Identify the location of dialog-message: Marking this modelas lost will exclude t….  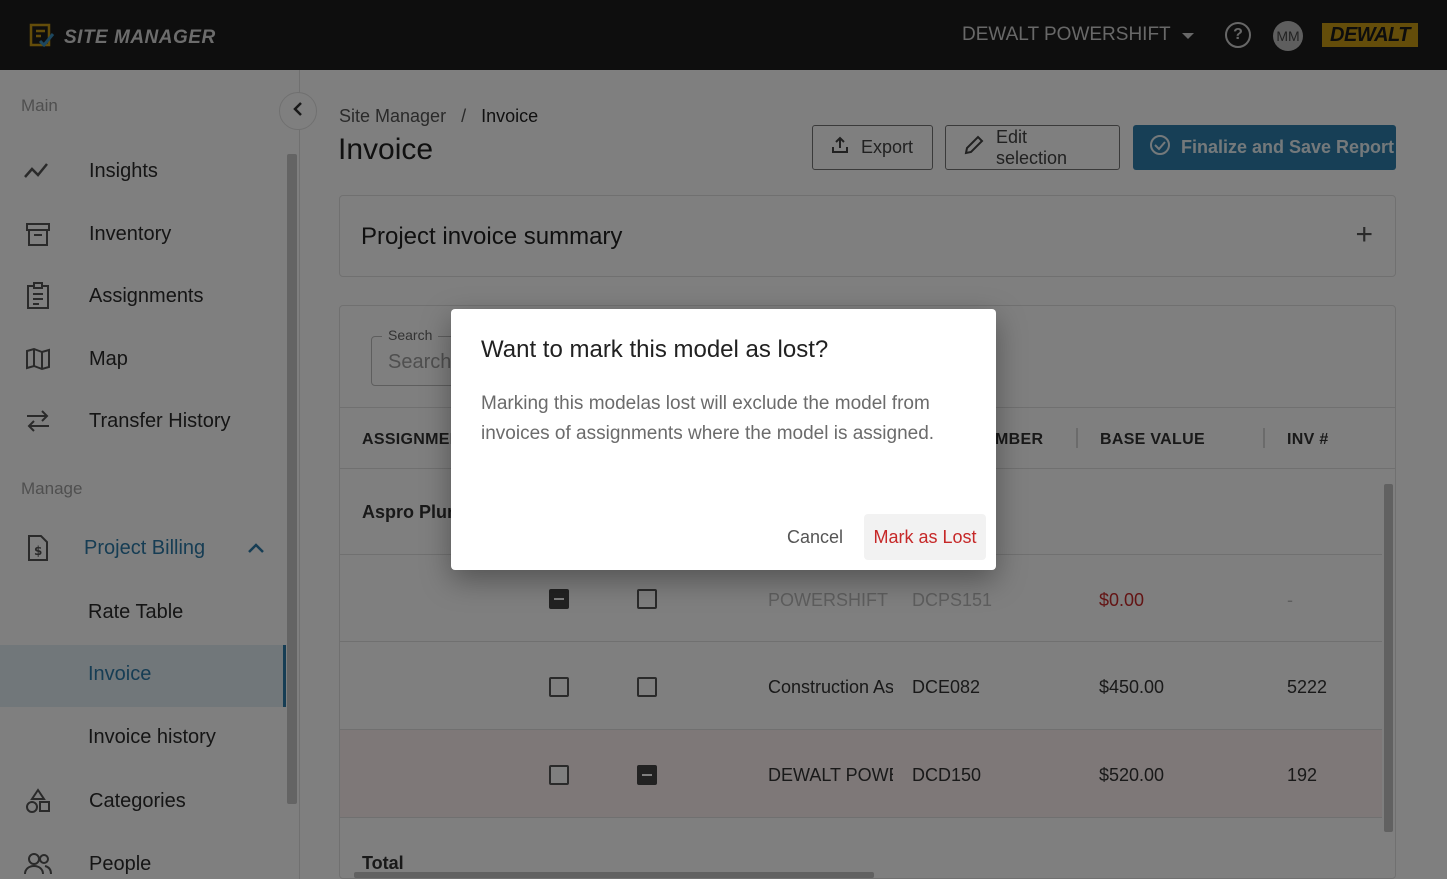
(708, 418).